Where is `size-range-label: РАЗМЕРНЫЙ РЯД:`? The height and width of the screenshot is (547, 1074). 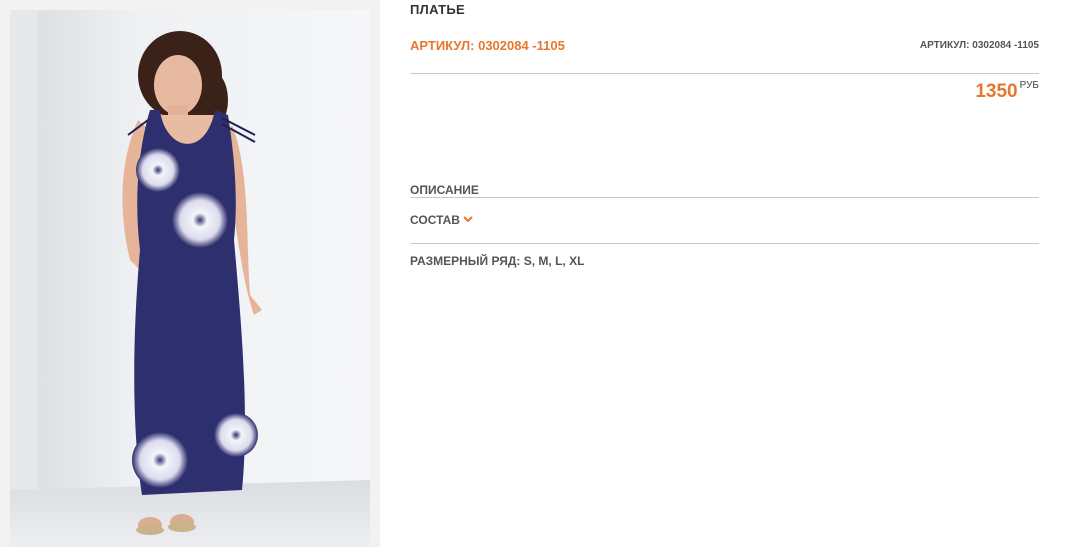 size-range-label: РАЗМЕРНЫЙ РЯД: is located at coordinates (465, 261).